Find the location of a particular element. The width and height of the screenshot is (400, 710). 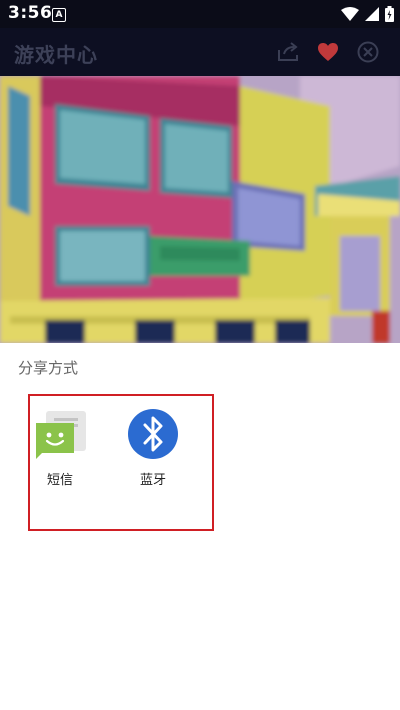

close-button is located at coordinates (368, 52).